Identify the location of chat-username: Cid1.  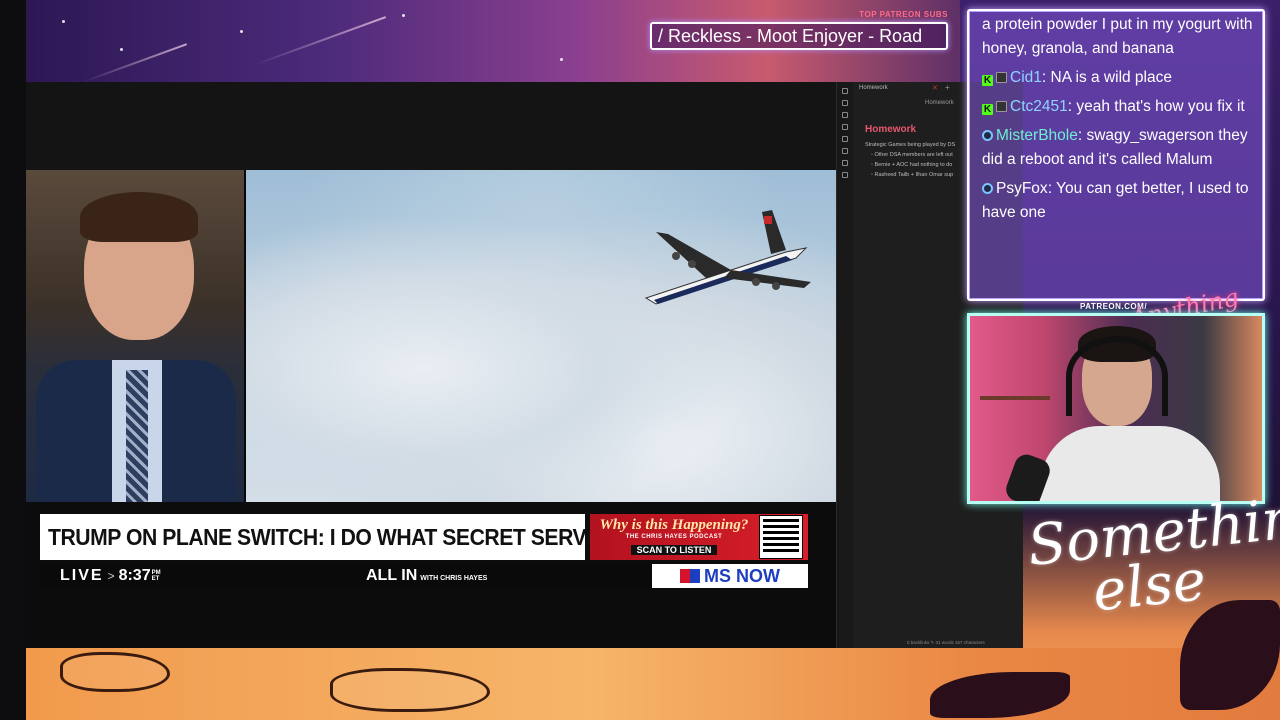
(1026, 77).